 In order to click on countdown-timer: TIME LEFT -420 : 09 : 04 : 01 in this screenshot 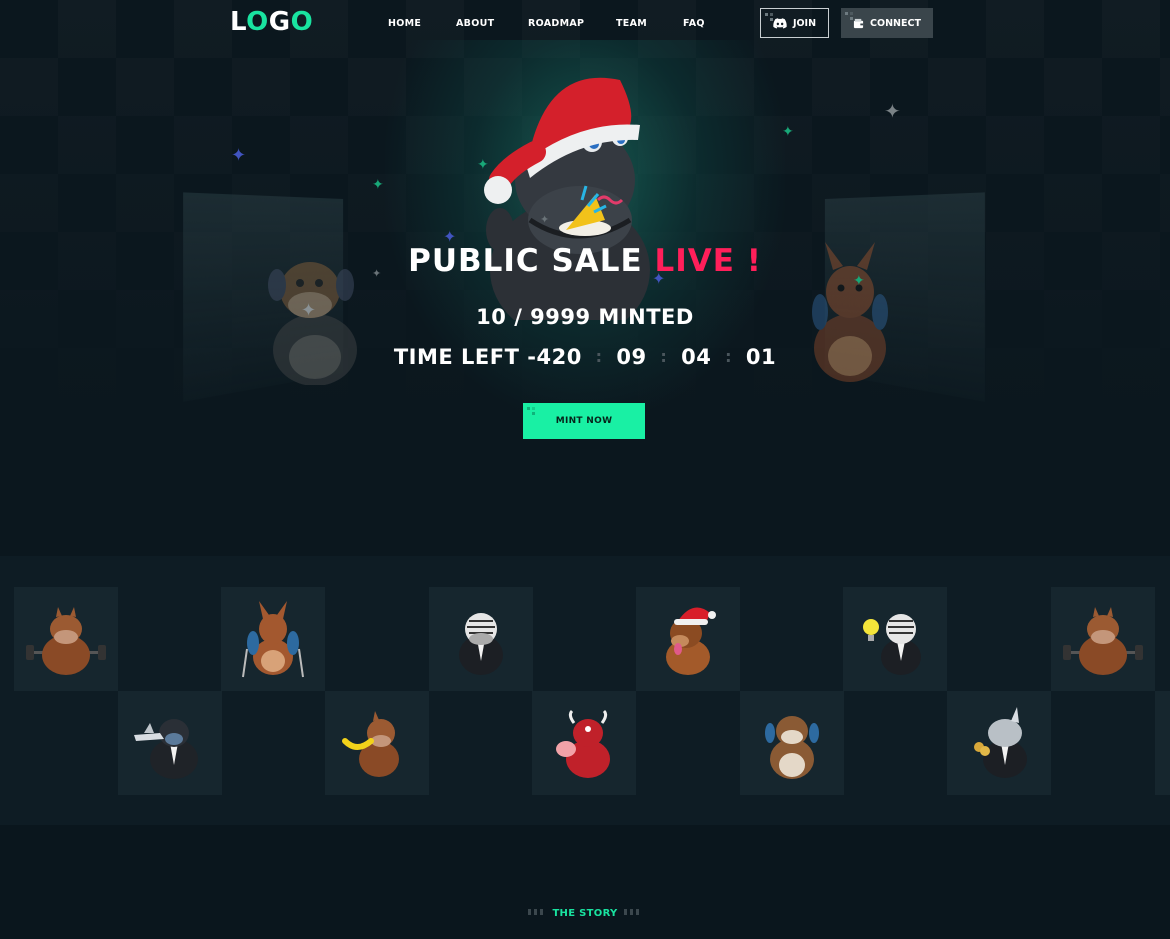, I will do `click(585, 357)`.